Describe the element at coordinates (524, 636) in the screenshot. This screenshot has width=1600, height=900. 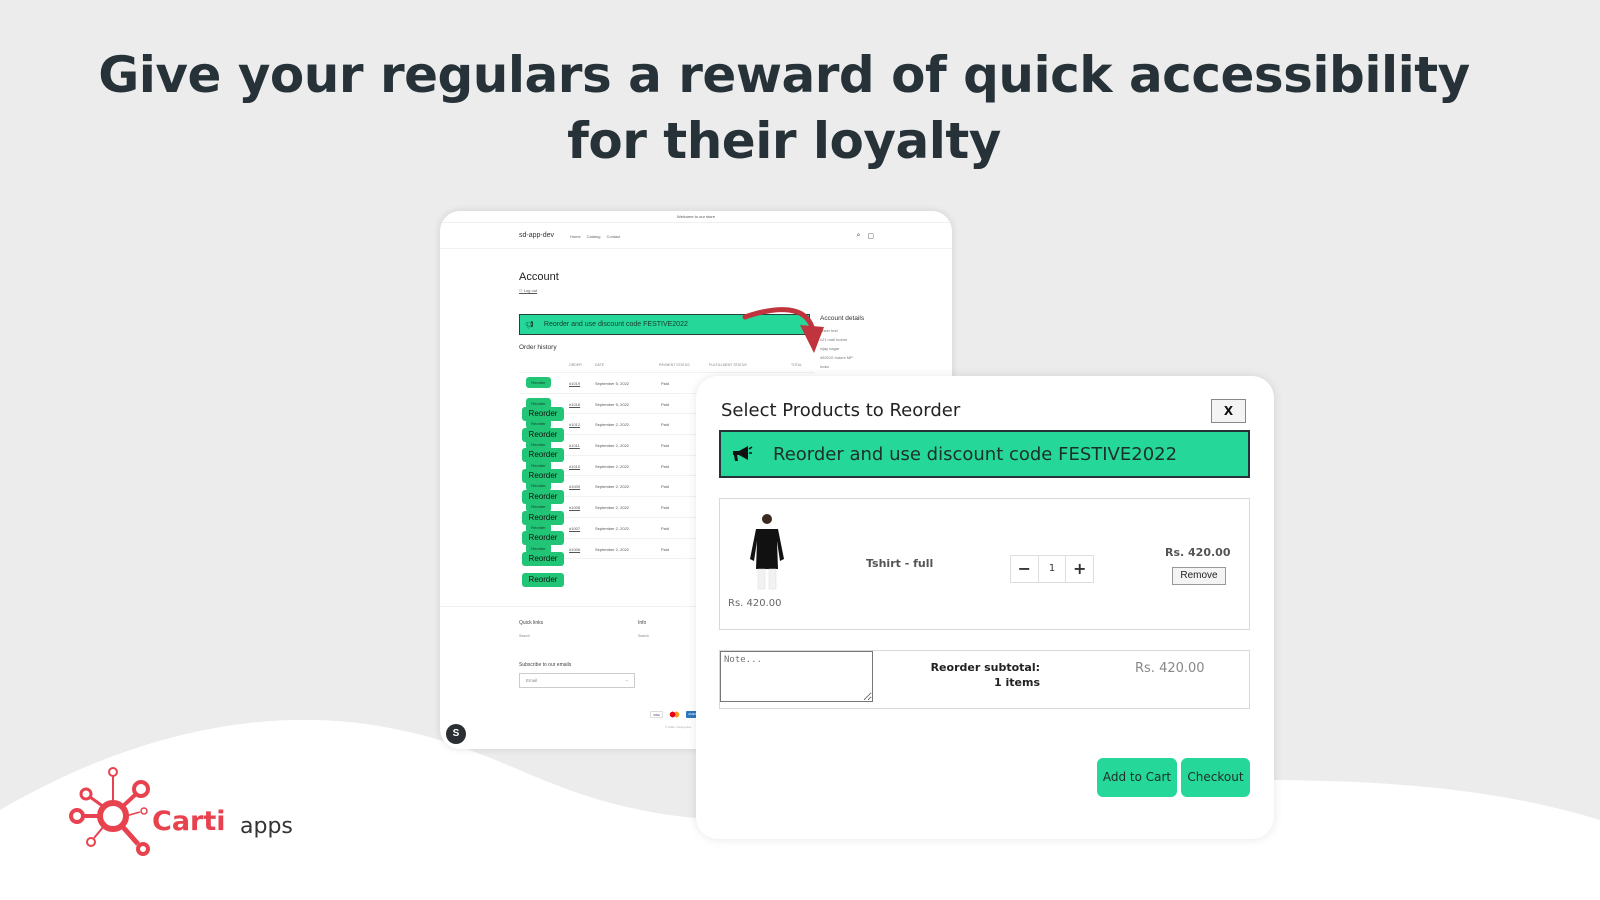
I see `quick-links-search: Search` at that location.